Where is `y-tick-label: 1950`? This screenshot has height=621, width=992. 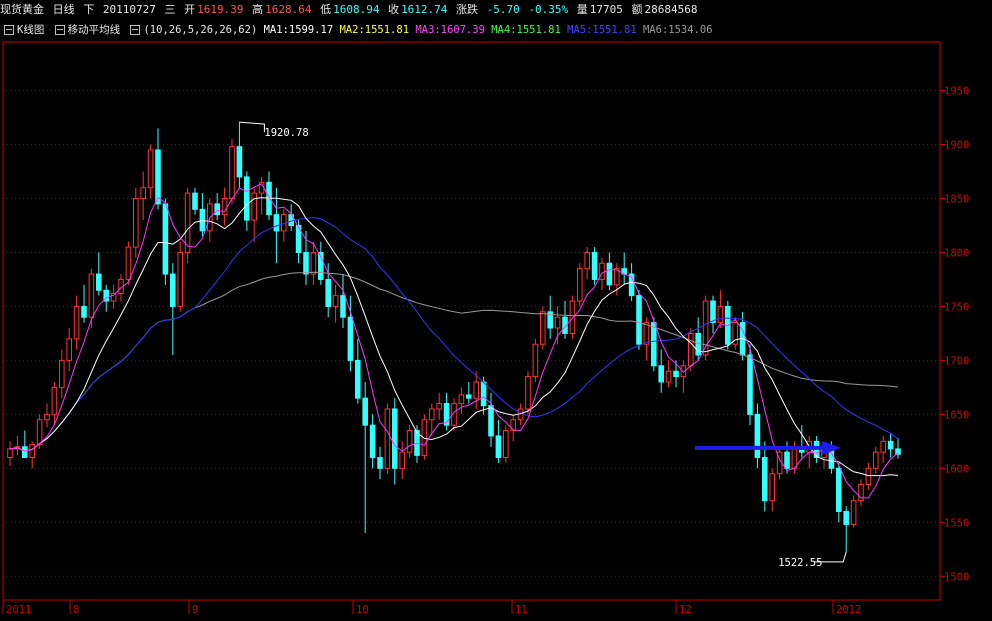 y-tick-label: 1950 is located at coordinates (956, 92).